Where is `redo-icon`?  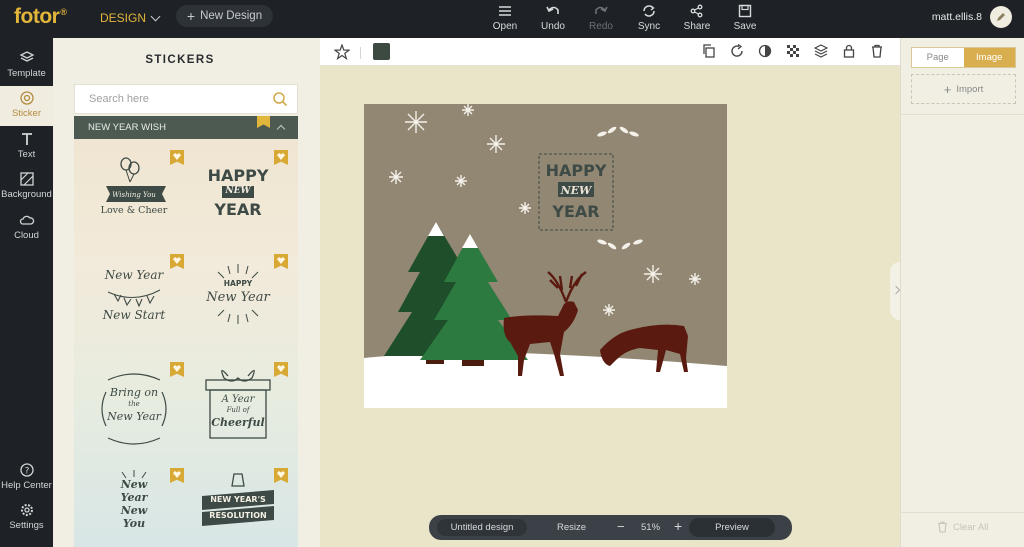 redo-icon is located at coordinates (601, 10).